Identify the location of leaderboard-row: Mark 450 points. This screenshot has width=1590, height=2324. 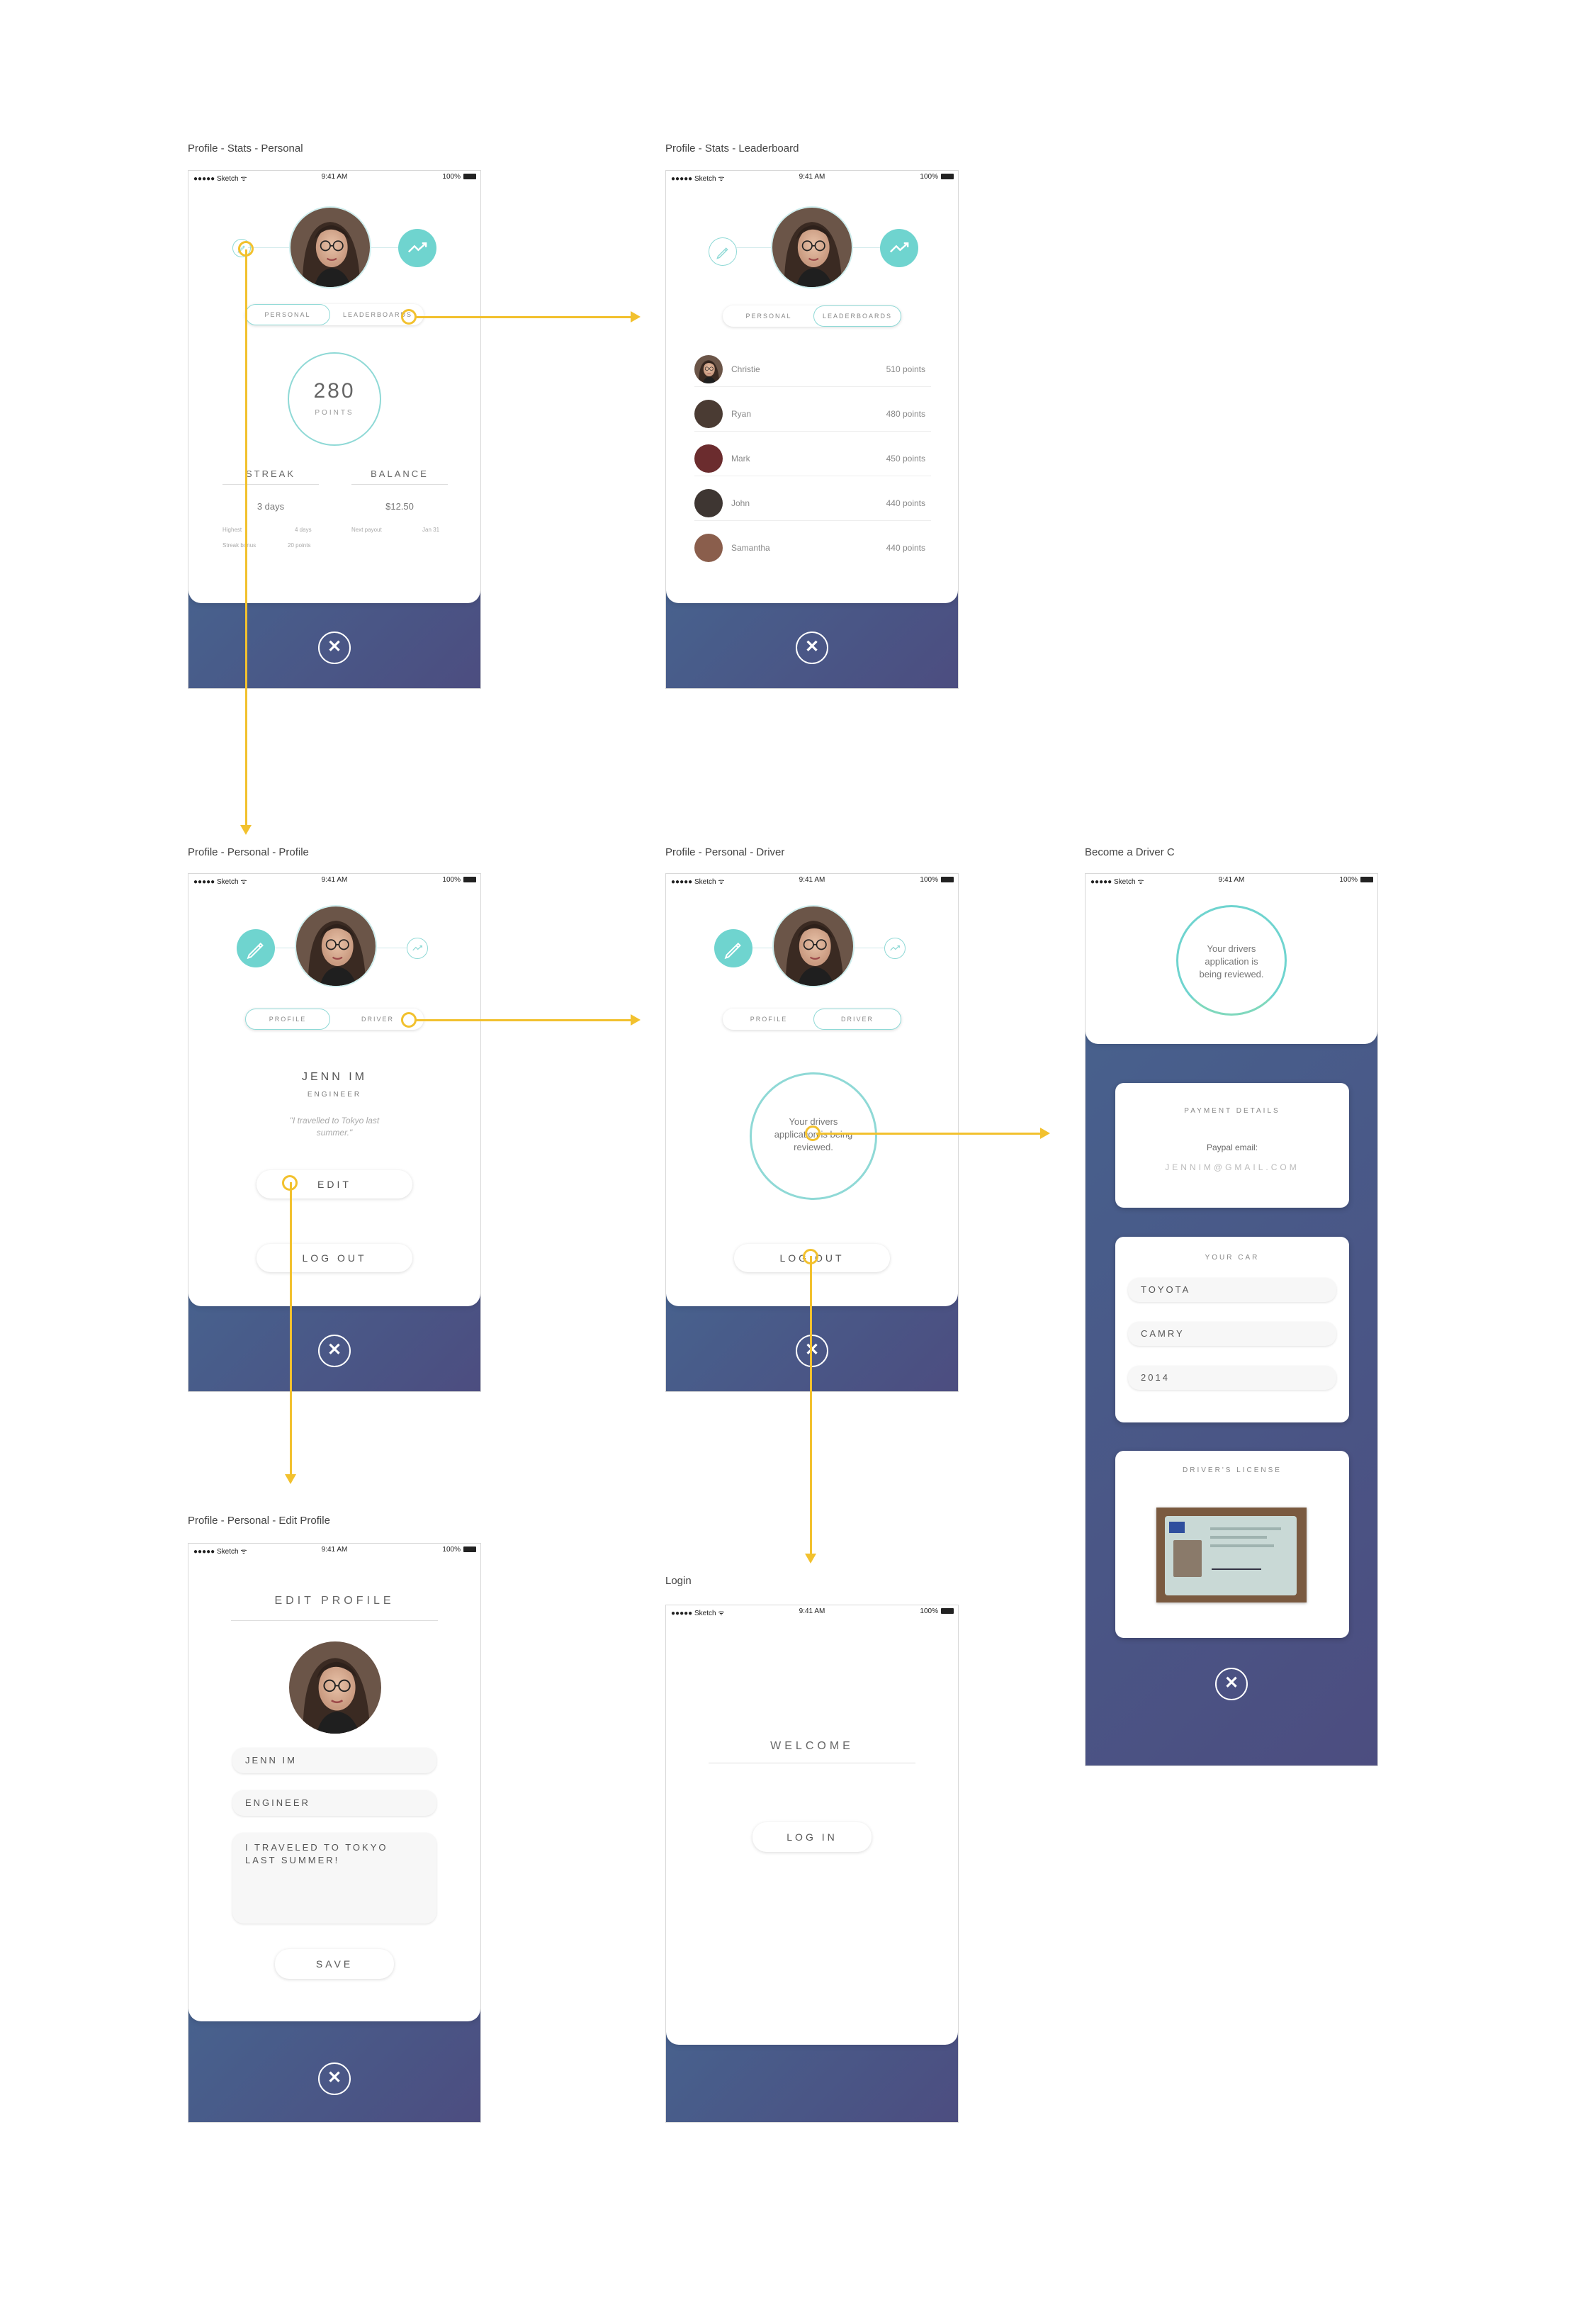
(812, 460).